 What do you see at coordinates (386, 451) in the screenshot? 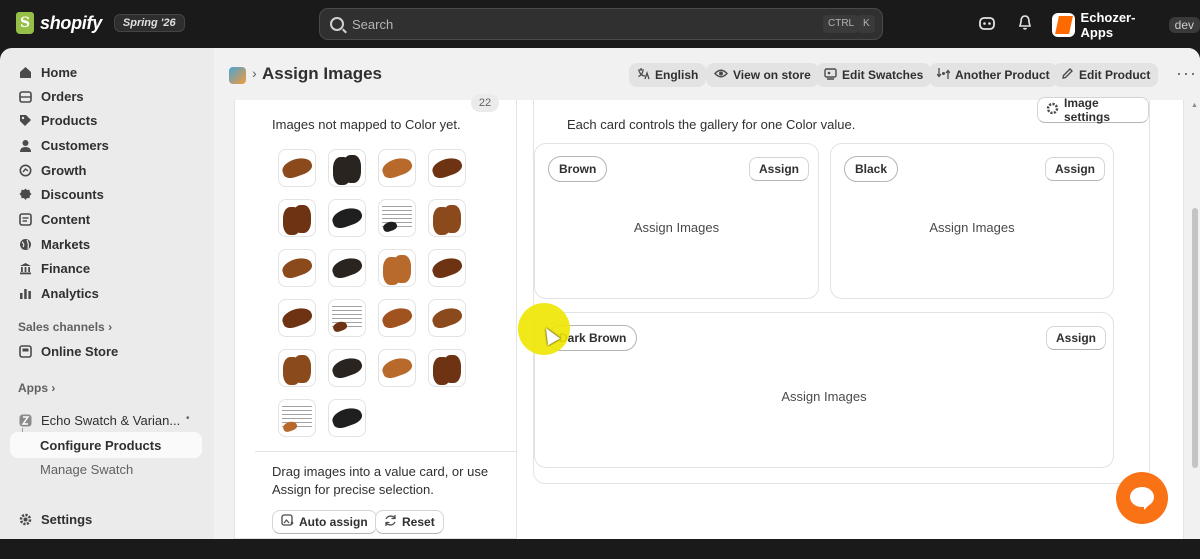
I see `divider` at bounding box center [386, 451].